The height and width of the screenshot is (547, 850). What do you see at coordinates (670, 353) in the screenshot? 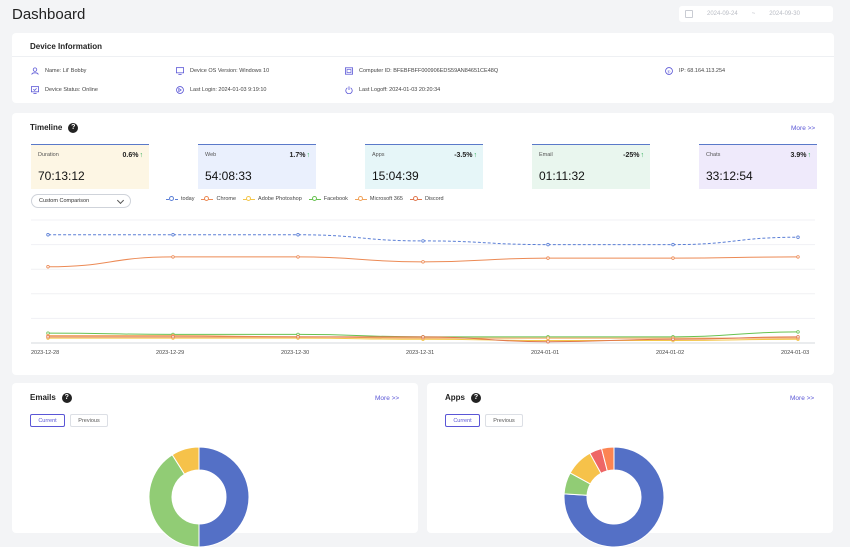
I see `x-tick-label: 2024-01-02` at bounding box center [670, 353].